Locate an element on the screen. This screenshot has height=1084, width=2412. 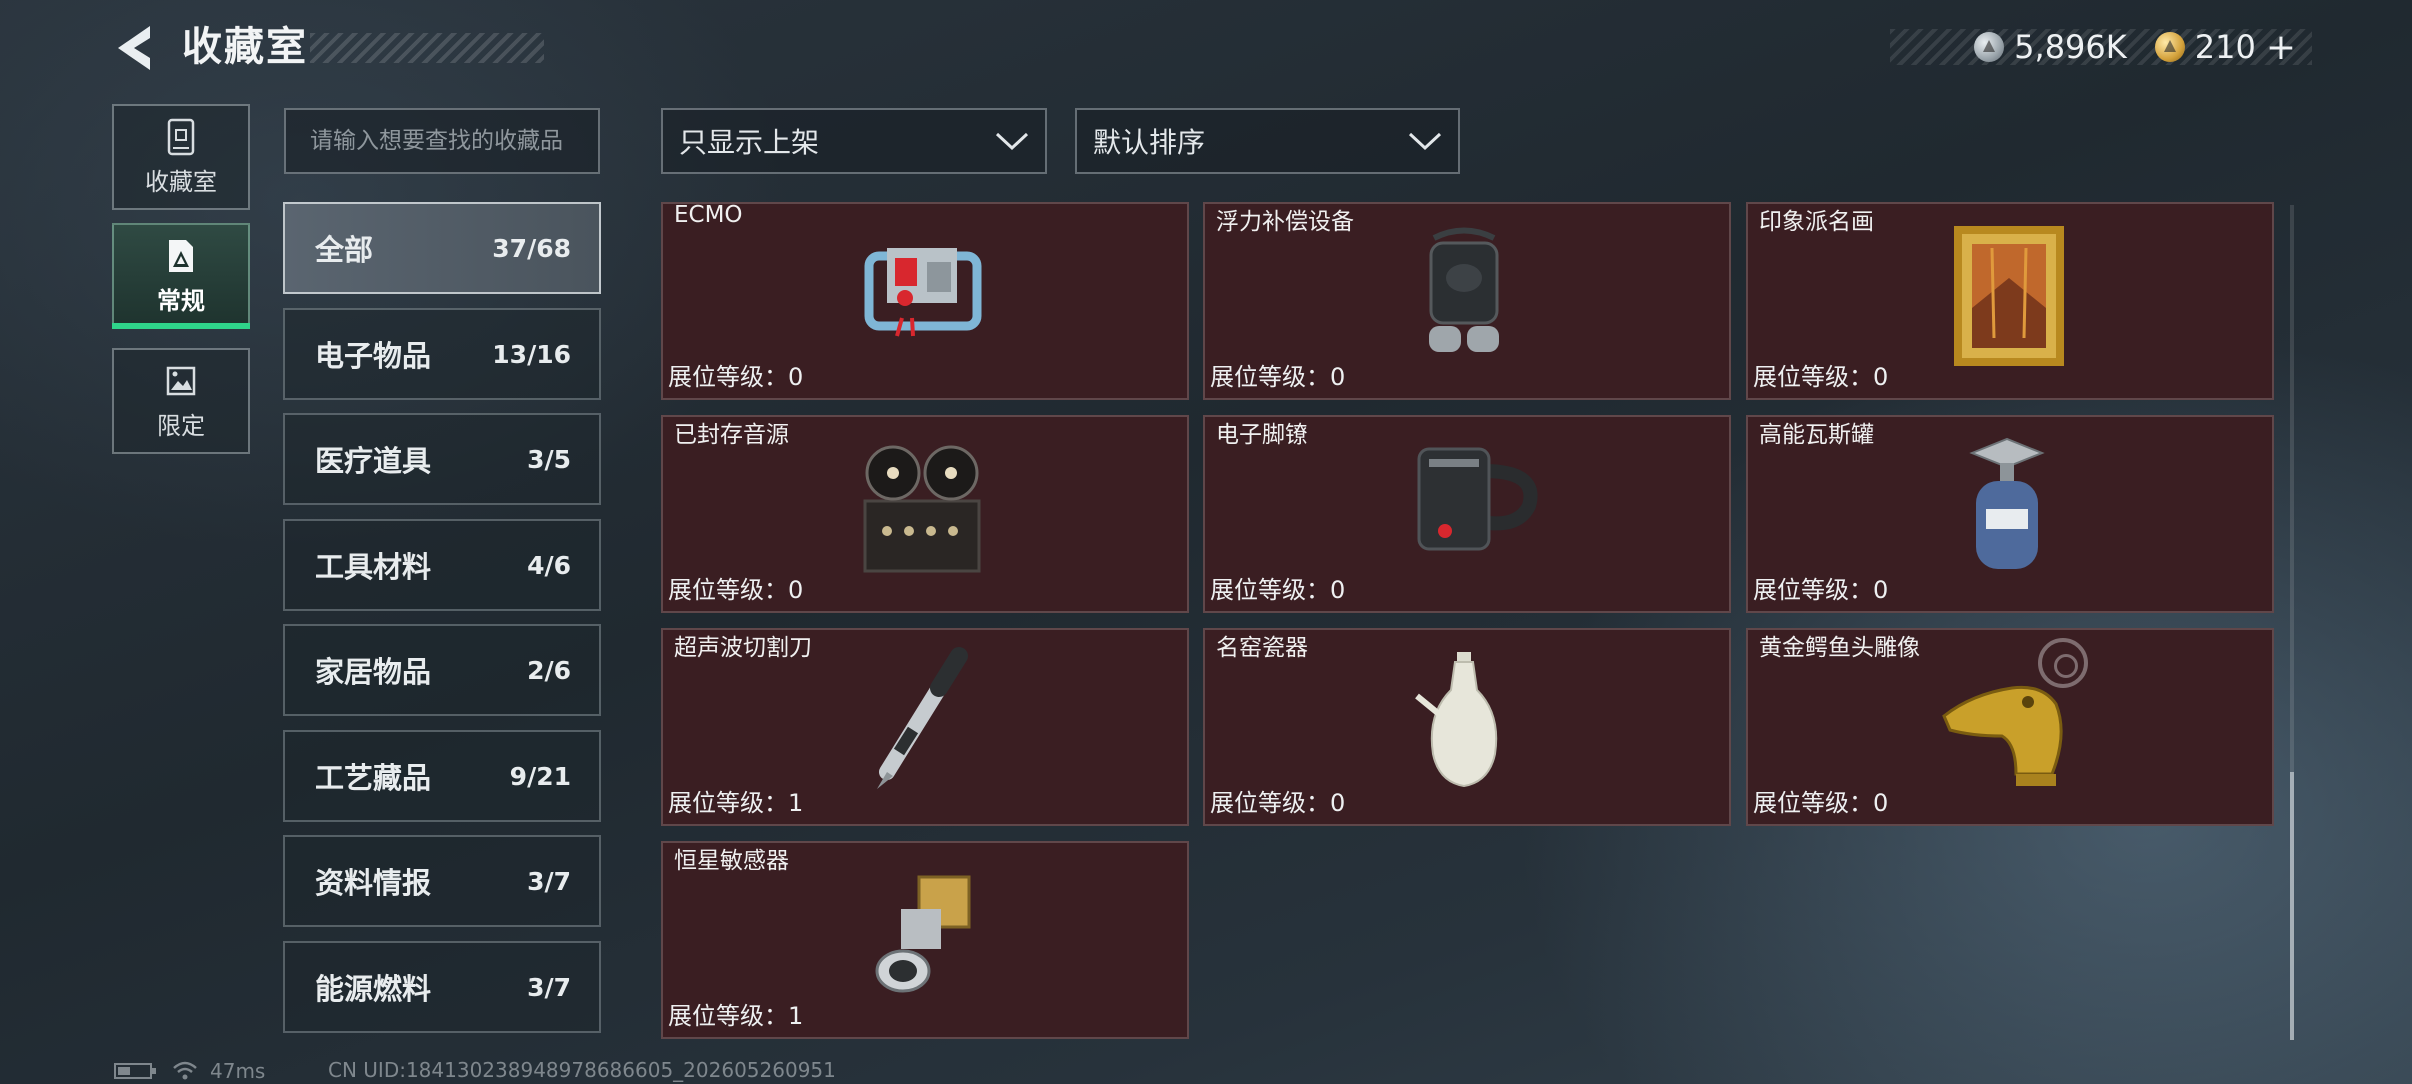
buoyancy-device-icon is located at coordinates (1464, 289).